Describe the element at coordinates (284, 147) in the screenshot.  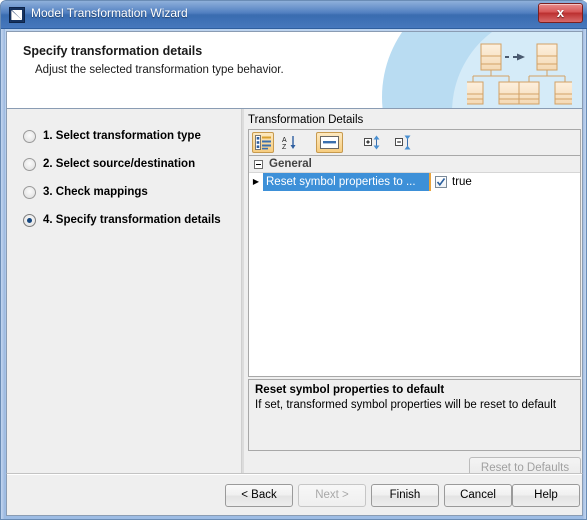
I see `svg-text: Z` at that location.